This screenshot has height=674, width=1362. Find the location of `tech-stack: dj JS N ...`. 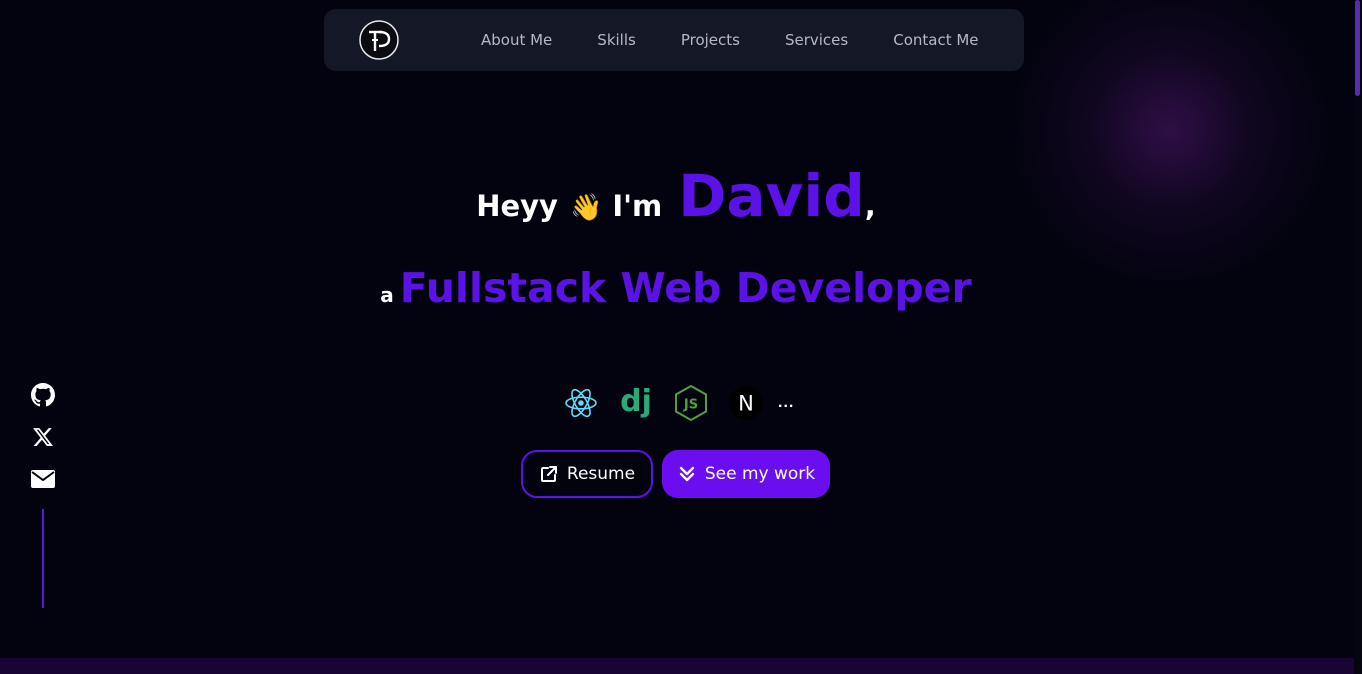

tech-stack: dj JS N ... is located at coordinates (678, 403).